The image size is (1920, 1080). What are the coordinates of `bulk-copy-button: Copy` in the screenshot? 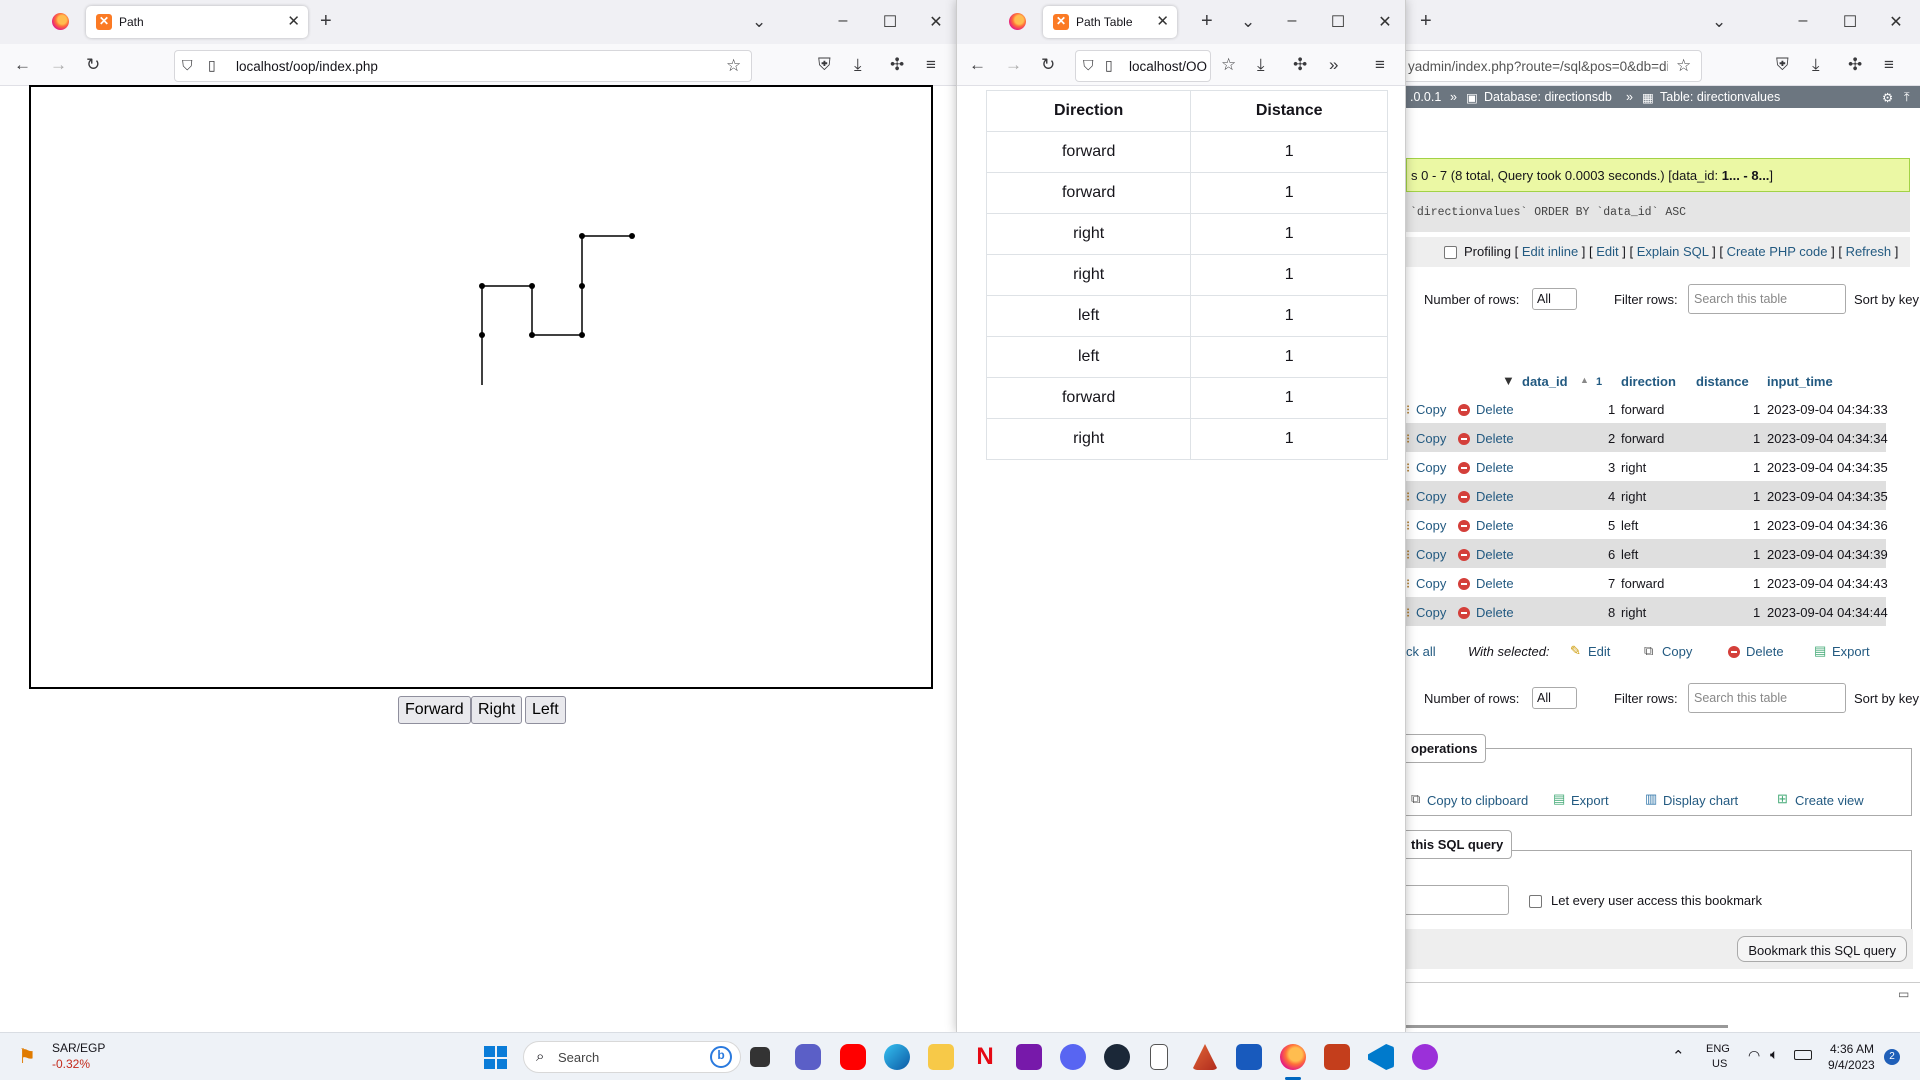 It's located at (1677, 651).